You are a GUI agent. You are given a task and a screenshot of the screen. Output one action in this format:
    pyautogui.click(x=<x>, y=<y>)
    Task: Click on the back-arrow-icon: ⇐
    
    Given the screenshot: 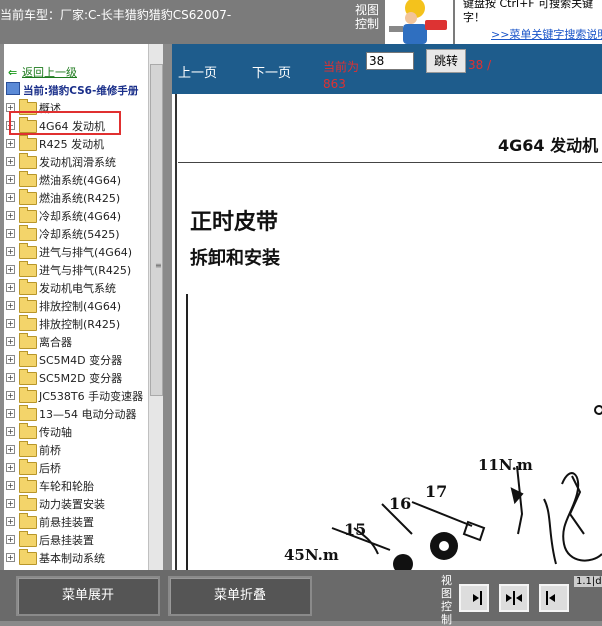 What is the action you would take?
    pyautogui.click(x=13, y=72)
    